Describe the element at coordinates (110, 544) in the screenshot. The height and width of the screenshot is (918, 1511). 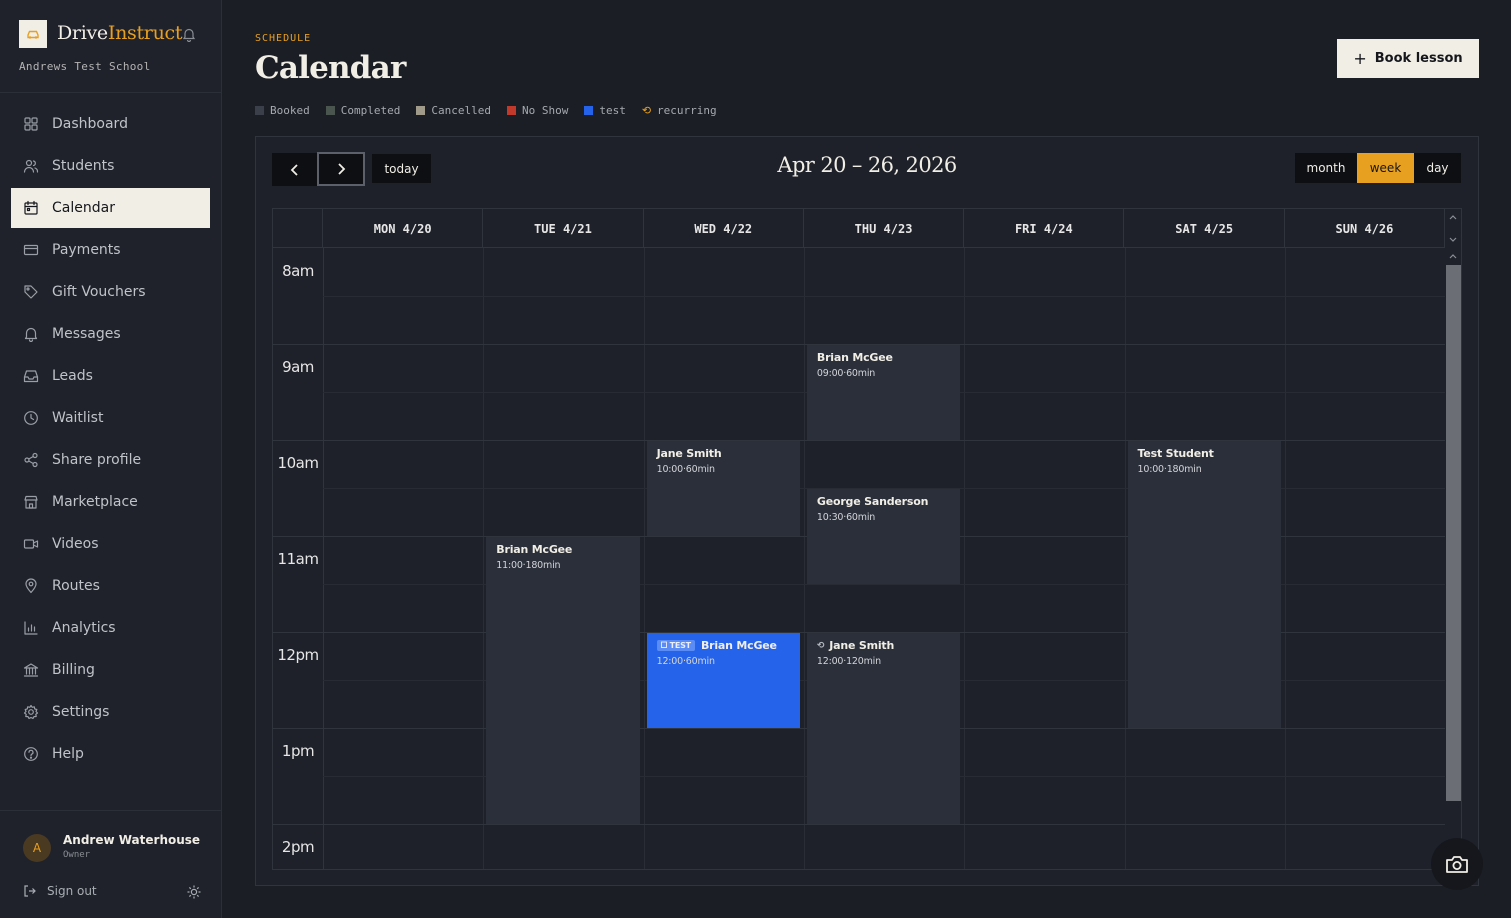
I see `sidebar-item-videos: Videos` at that location.